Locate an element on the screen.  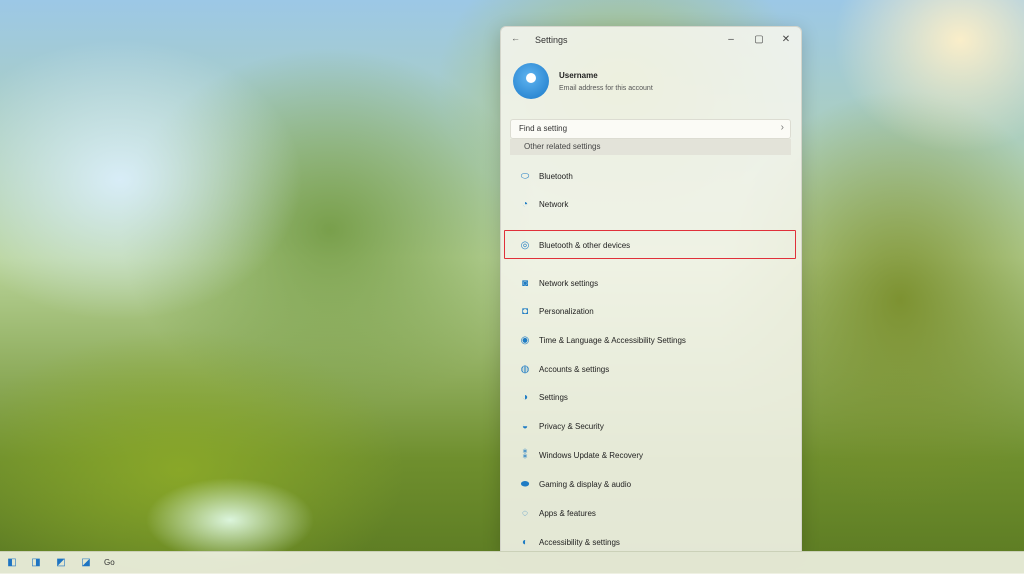
title-bar: ← Settings – ▢ ✕ is located at coordinates (651, 40).